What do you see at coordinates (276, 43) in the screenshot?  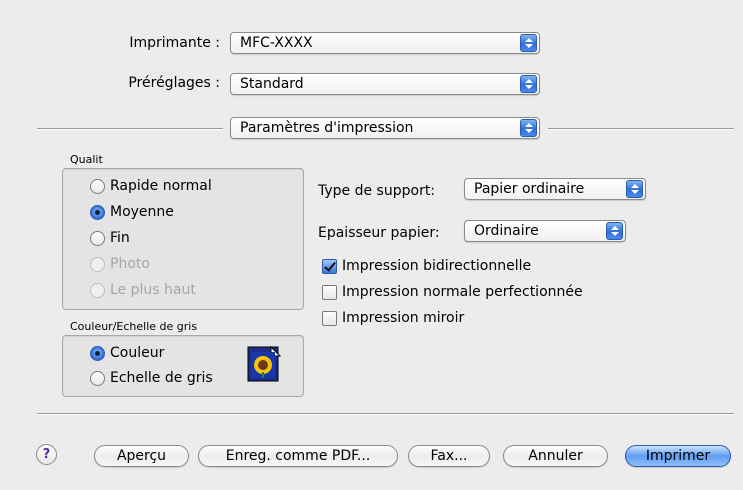 I see `printer-value: MFC-XXXX` at bounding box center [276, 43].